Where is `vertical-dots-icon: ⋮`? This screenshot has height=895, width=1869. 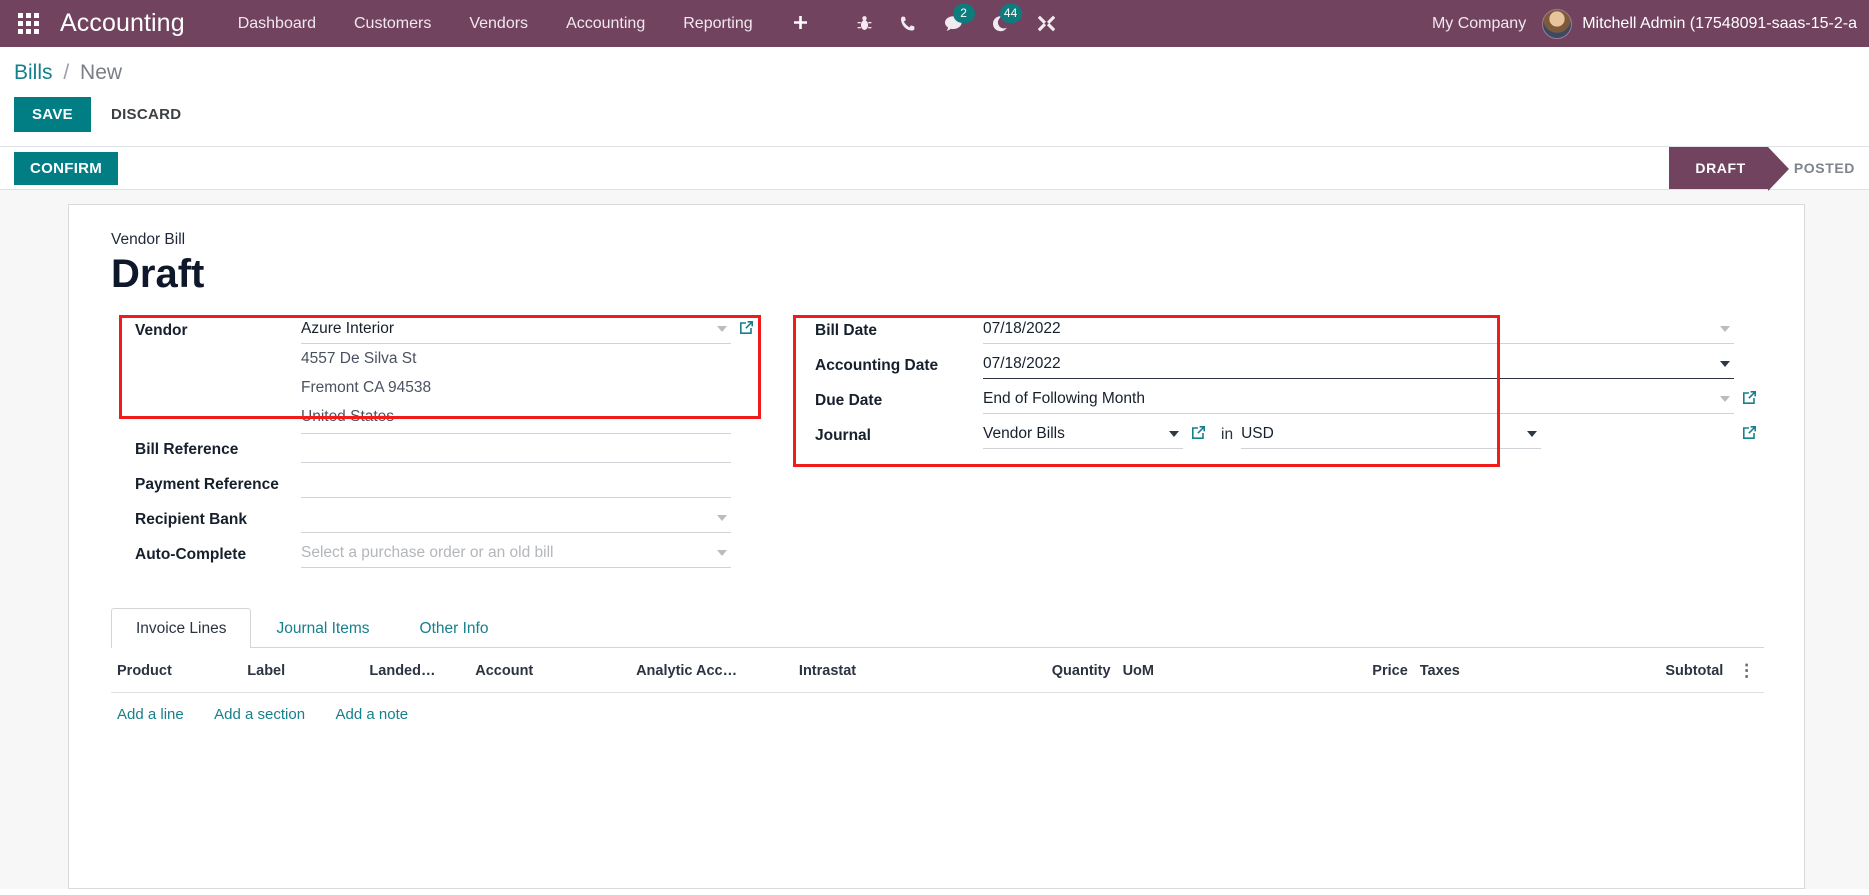 vertical-dots-icon: ⋮ is located at coordinates (1746, 671).